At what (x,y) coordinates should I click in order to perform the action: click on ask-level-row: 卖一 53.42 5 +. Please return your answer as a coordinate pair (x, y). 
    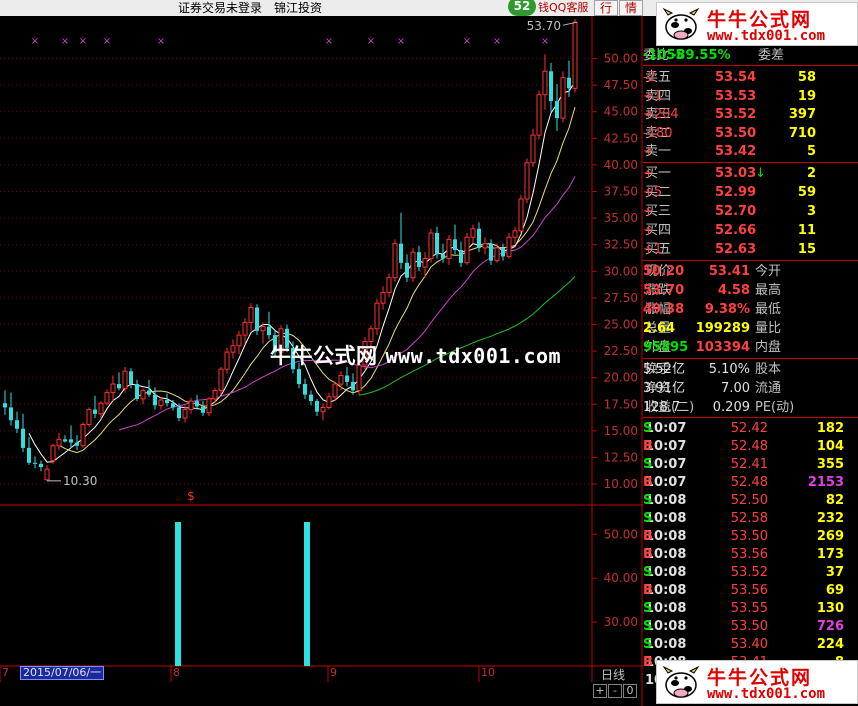
    Looking at the image, I should click on (750, 151).